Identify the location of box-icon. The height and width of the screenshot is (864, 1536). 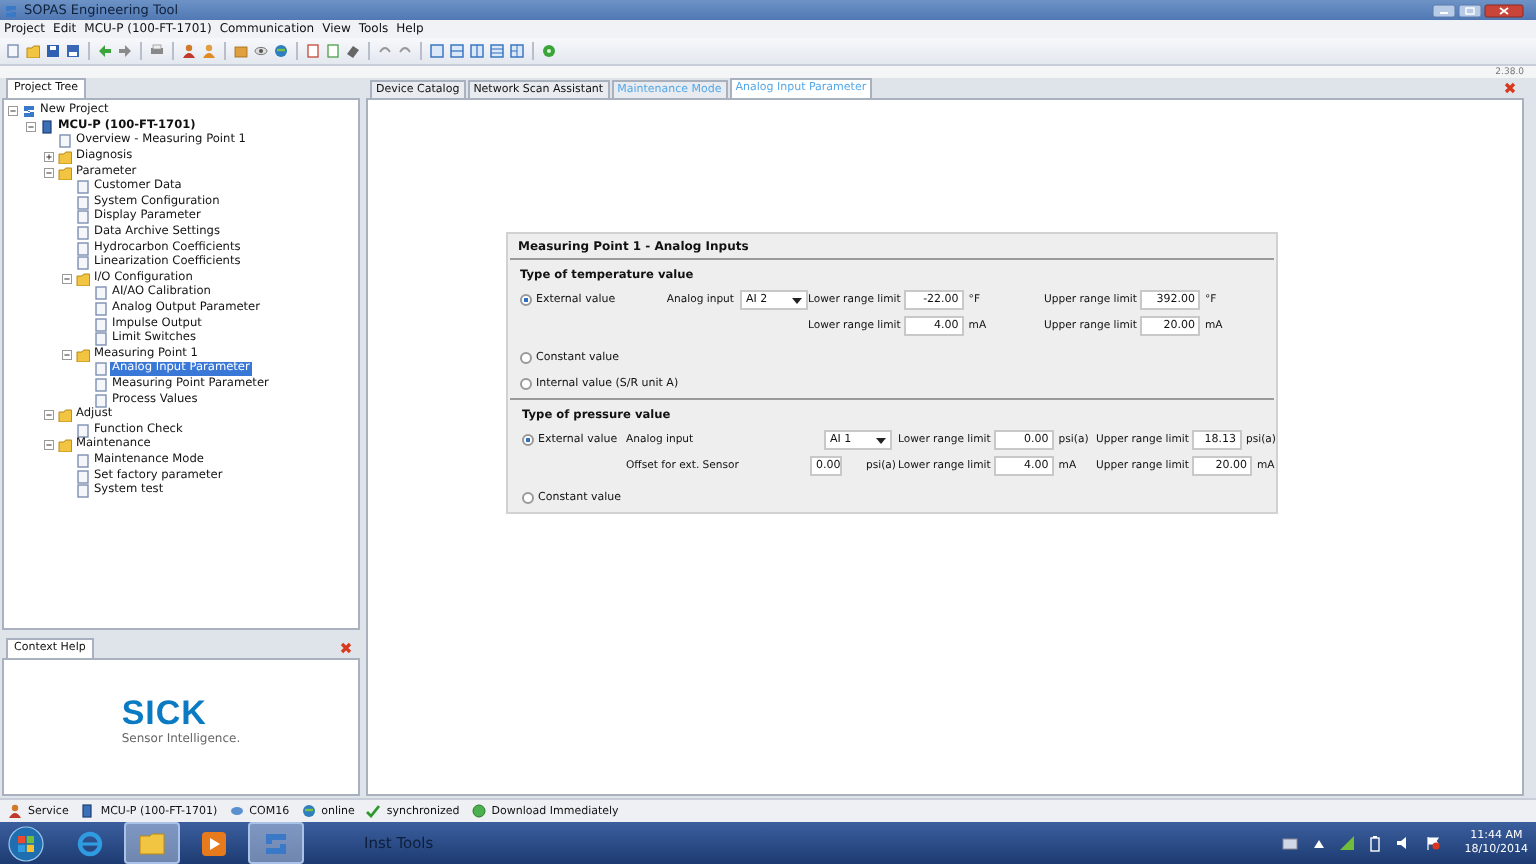
(241, 51).